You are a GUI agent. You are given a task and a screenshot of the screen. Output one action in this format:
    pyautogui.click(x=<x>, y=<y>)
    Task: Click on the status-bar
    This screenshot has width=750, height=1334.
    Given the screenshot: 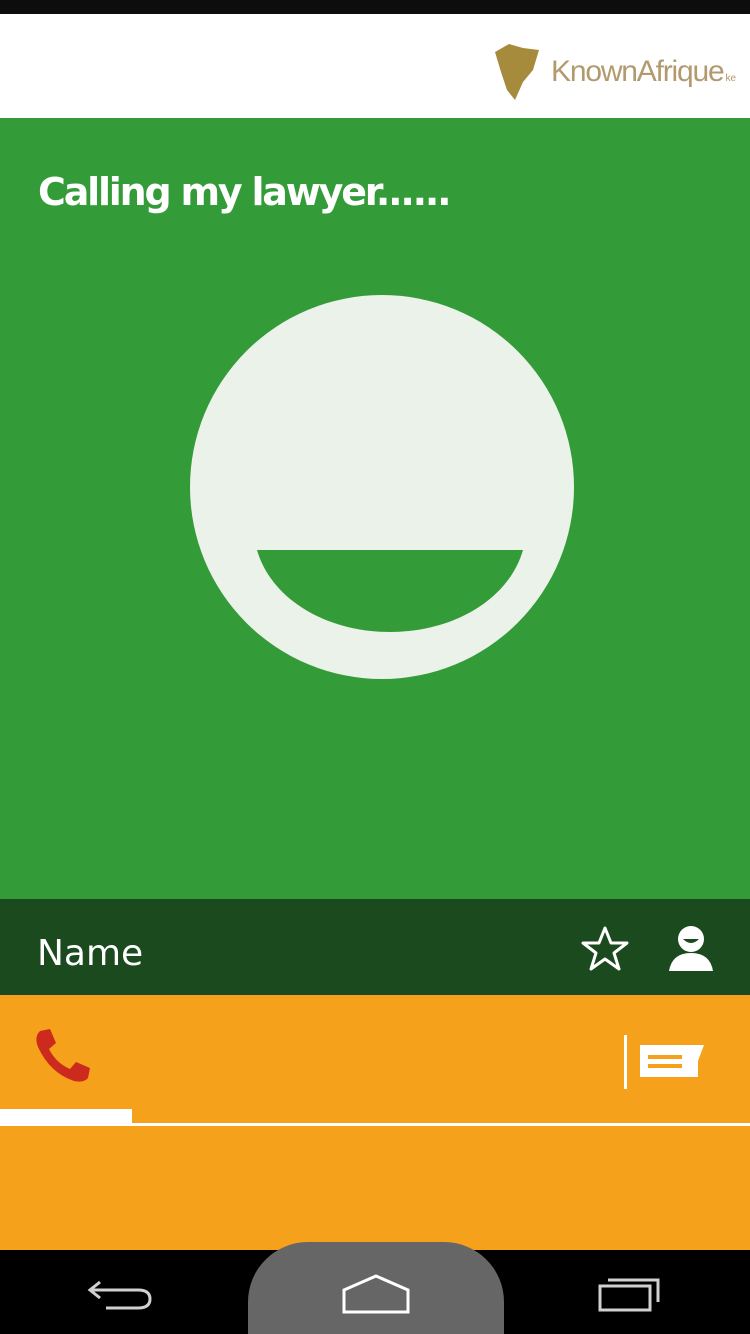 What is the action you would take?
    pyautogui.click(x=375, y=7)
    